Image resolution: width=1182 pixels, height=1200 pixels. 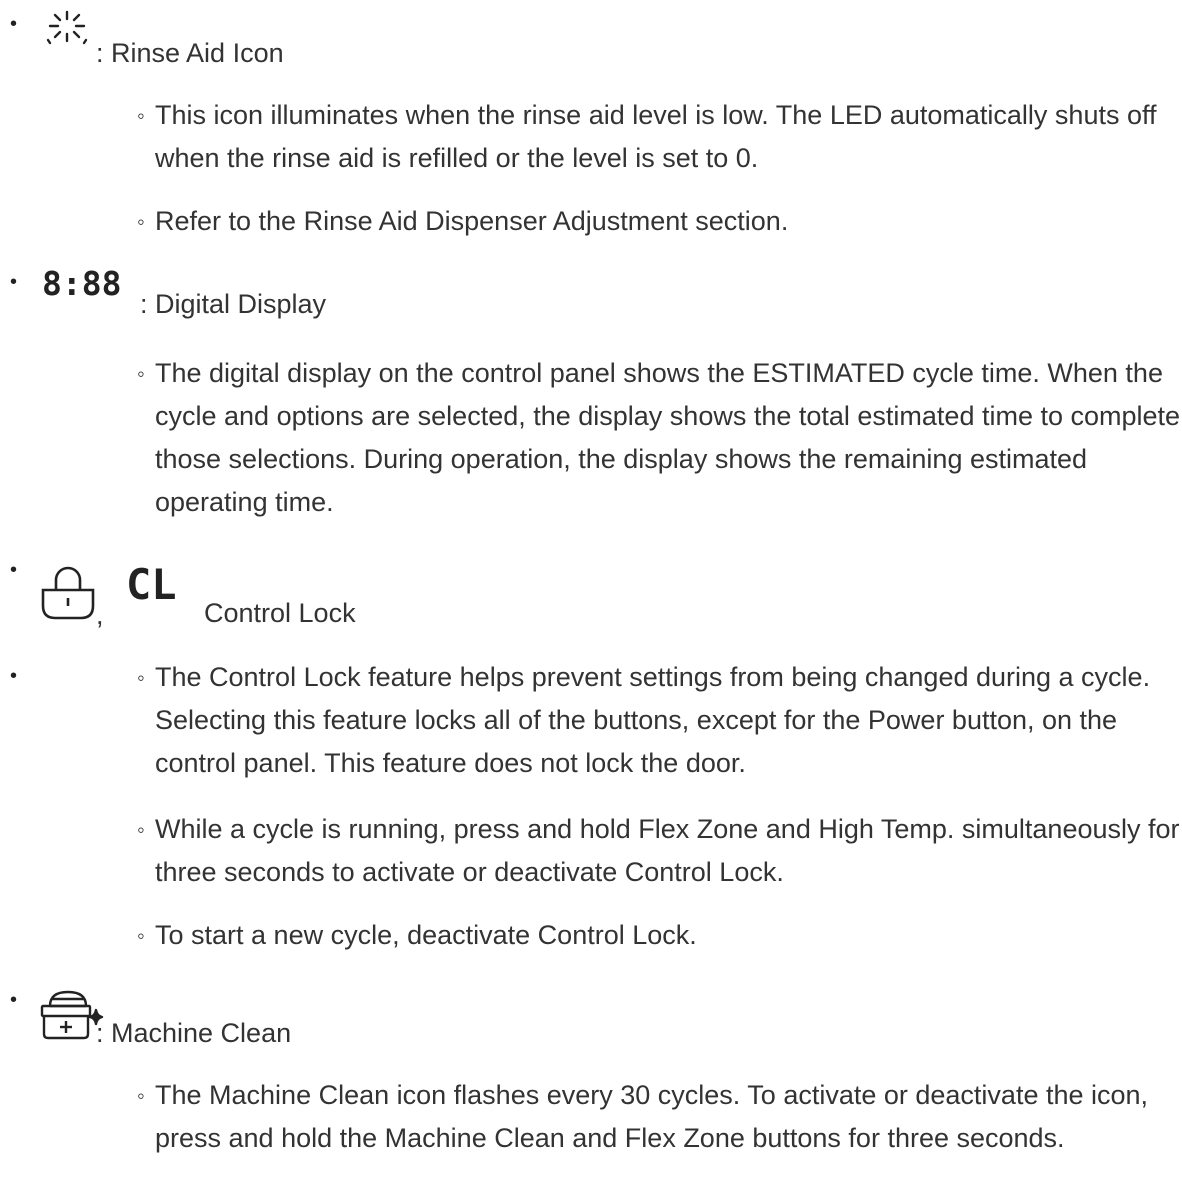 I want to click on section-title: : Digital Display, so click(x=233, y=304).